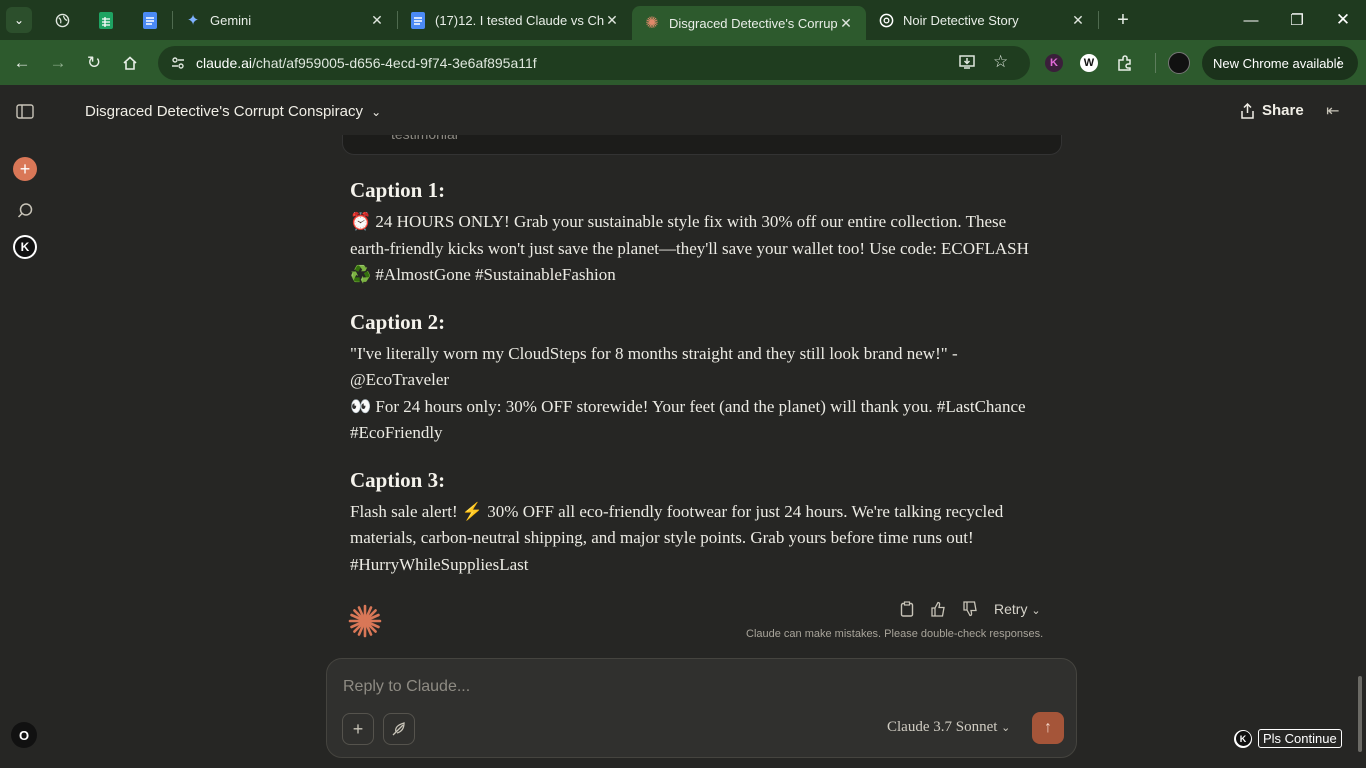 The image size is (1366, 768). Describe the element at coordinates (942, 727) in the screenshot. I see `model-label: Claude 3.7 Sonnet` at that location.